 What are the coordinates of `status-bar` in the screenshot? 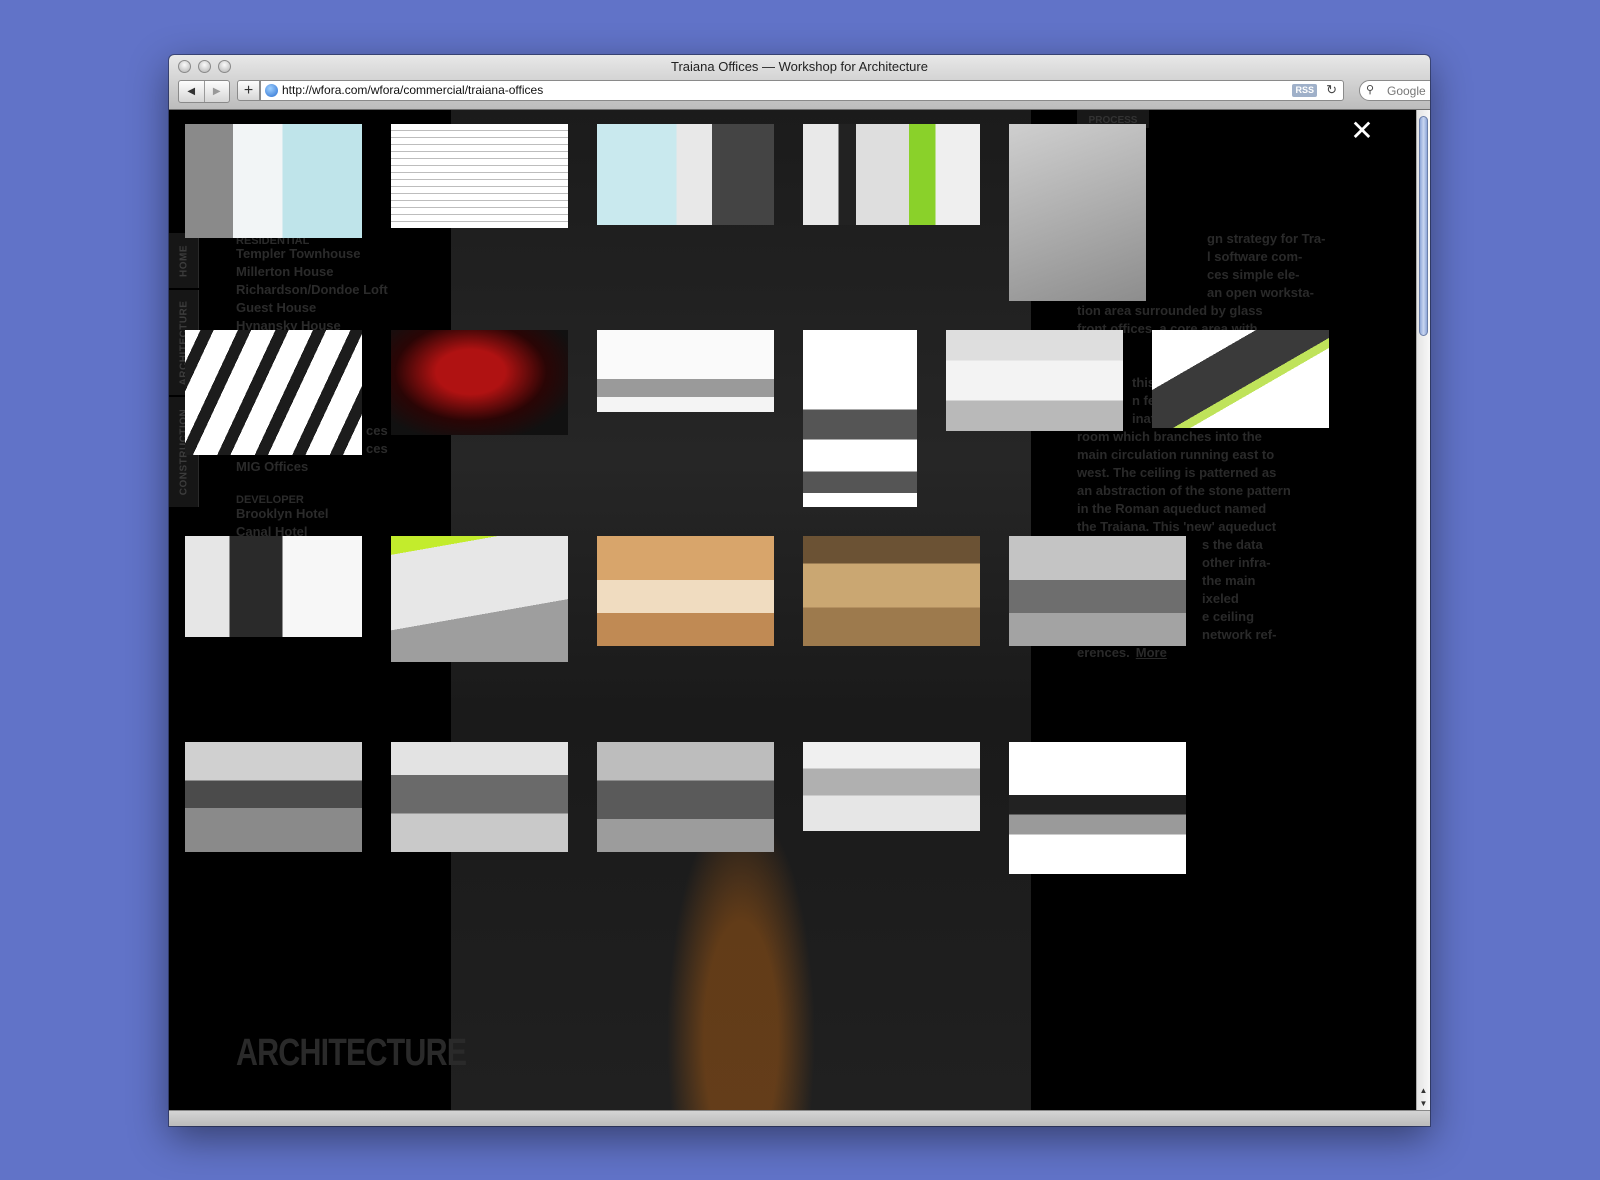 It's located at (799, 1118).